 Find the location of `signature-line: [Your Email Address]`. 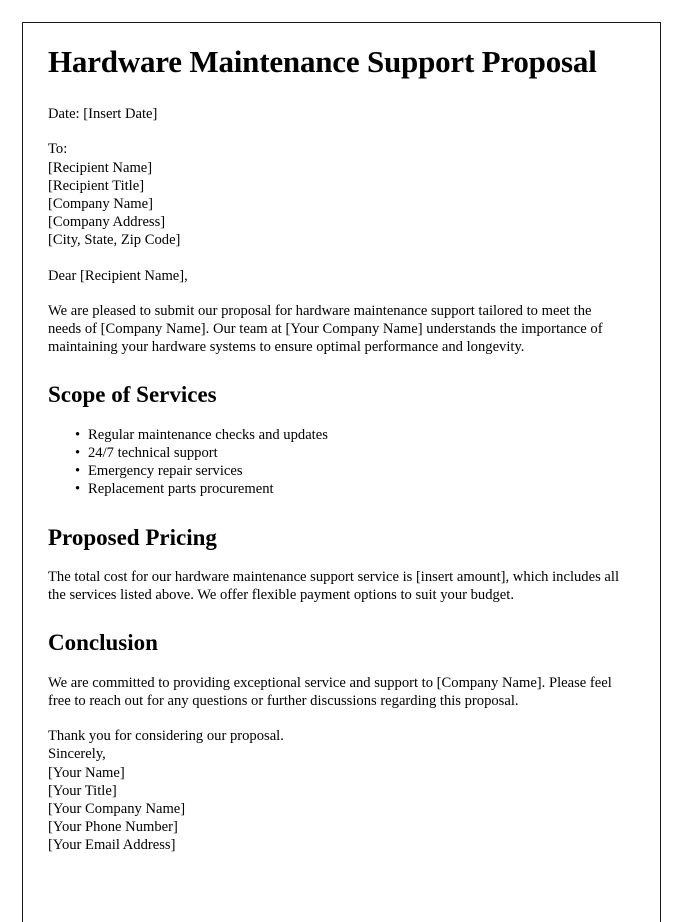

signature-line: [Your Email Address] is located at coordinates (112, 845).